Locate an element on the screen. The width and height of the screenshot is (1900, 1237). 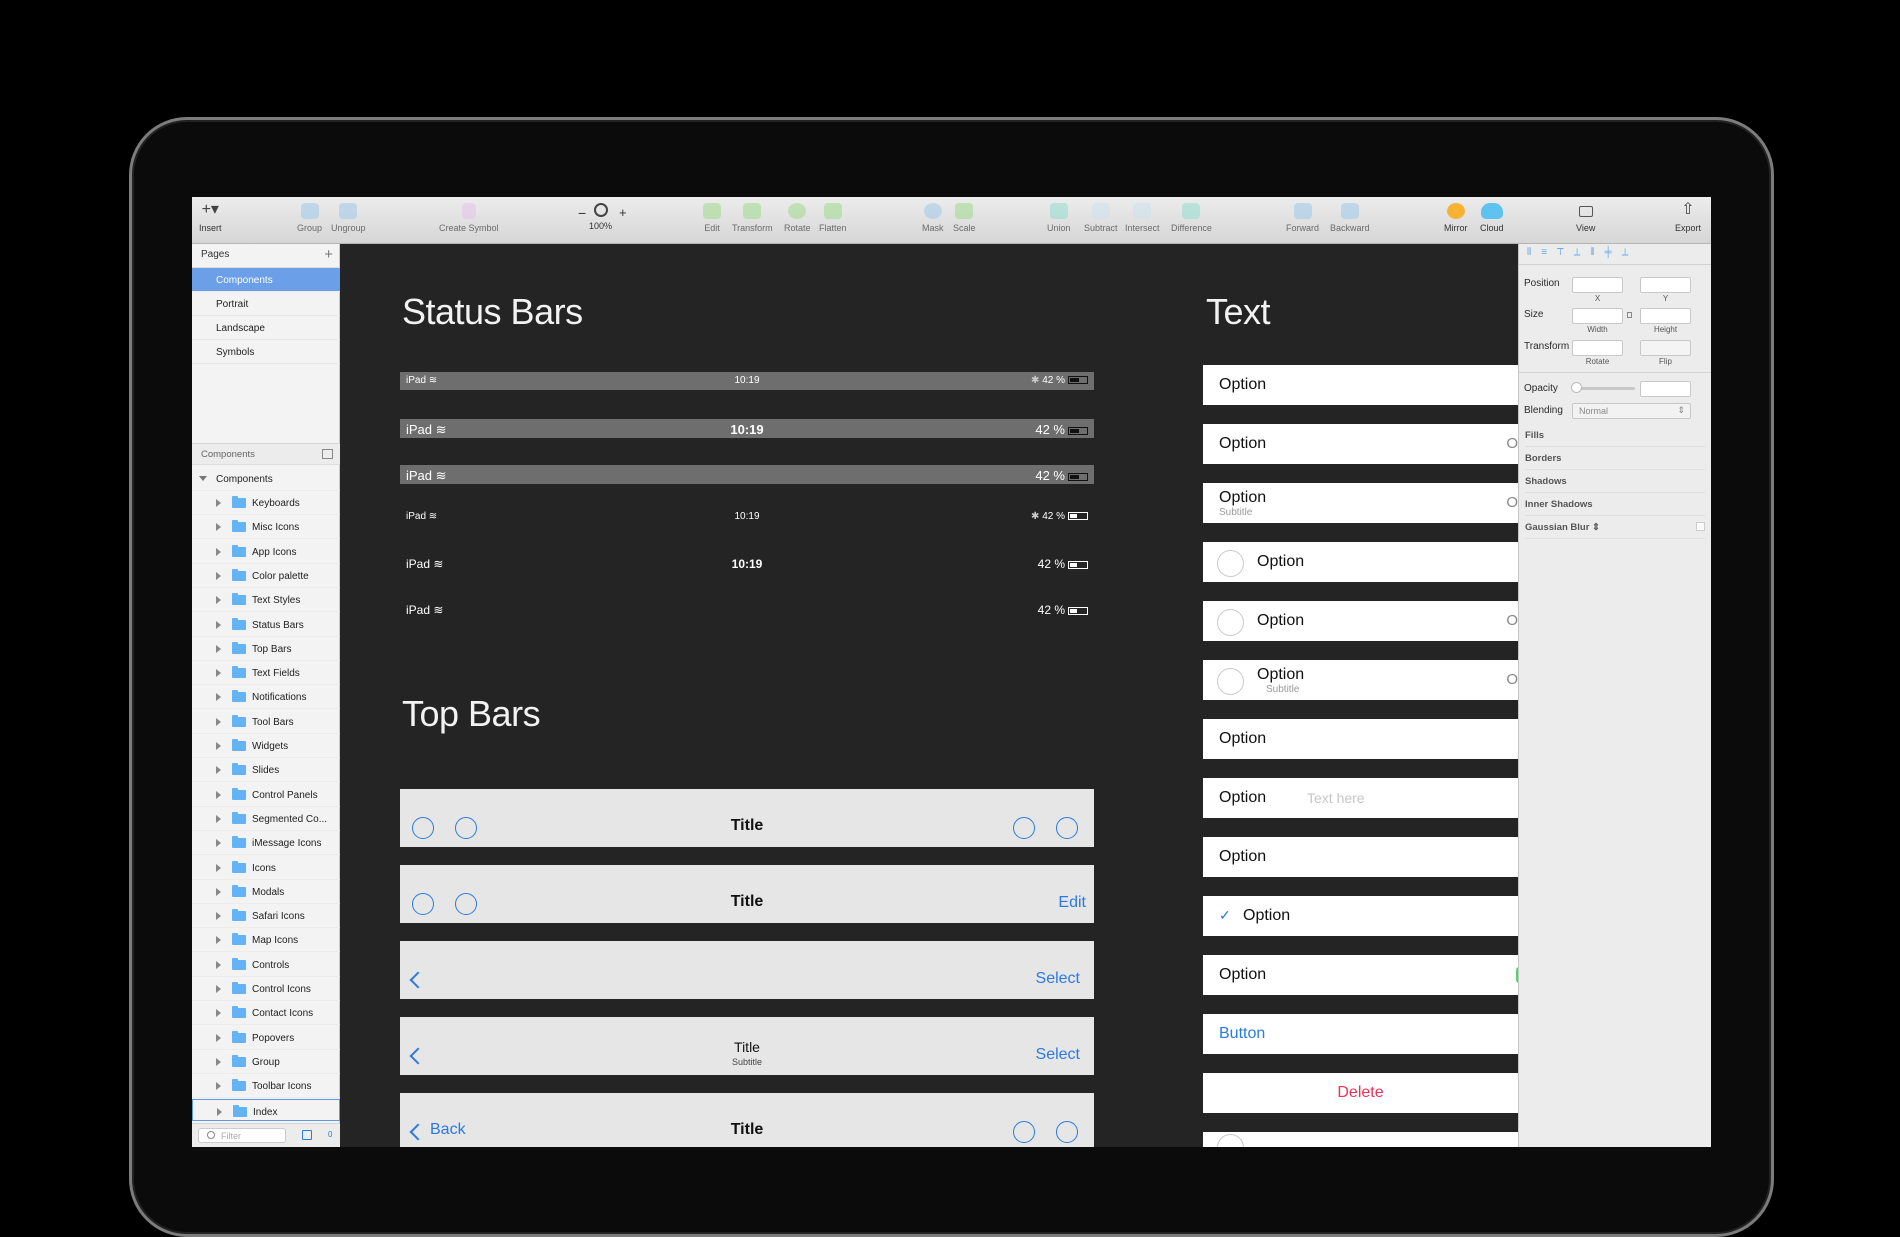
view-button: View is located at coordinates (1585, 218).